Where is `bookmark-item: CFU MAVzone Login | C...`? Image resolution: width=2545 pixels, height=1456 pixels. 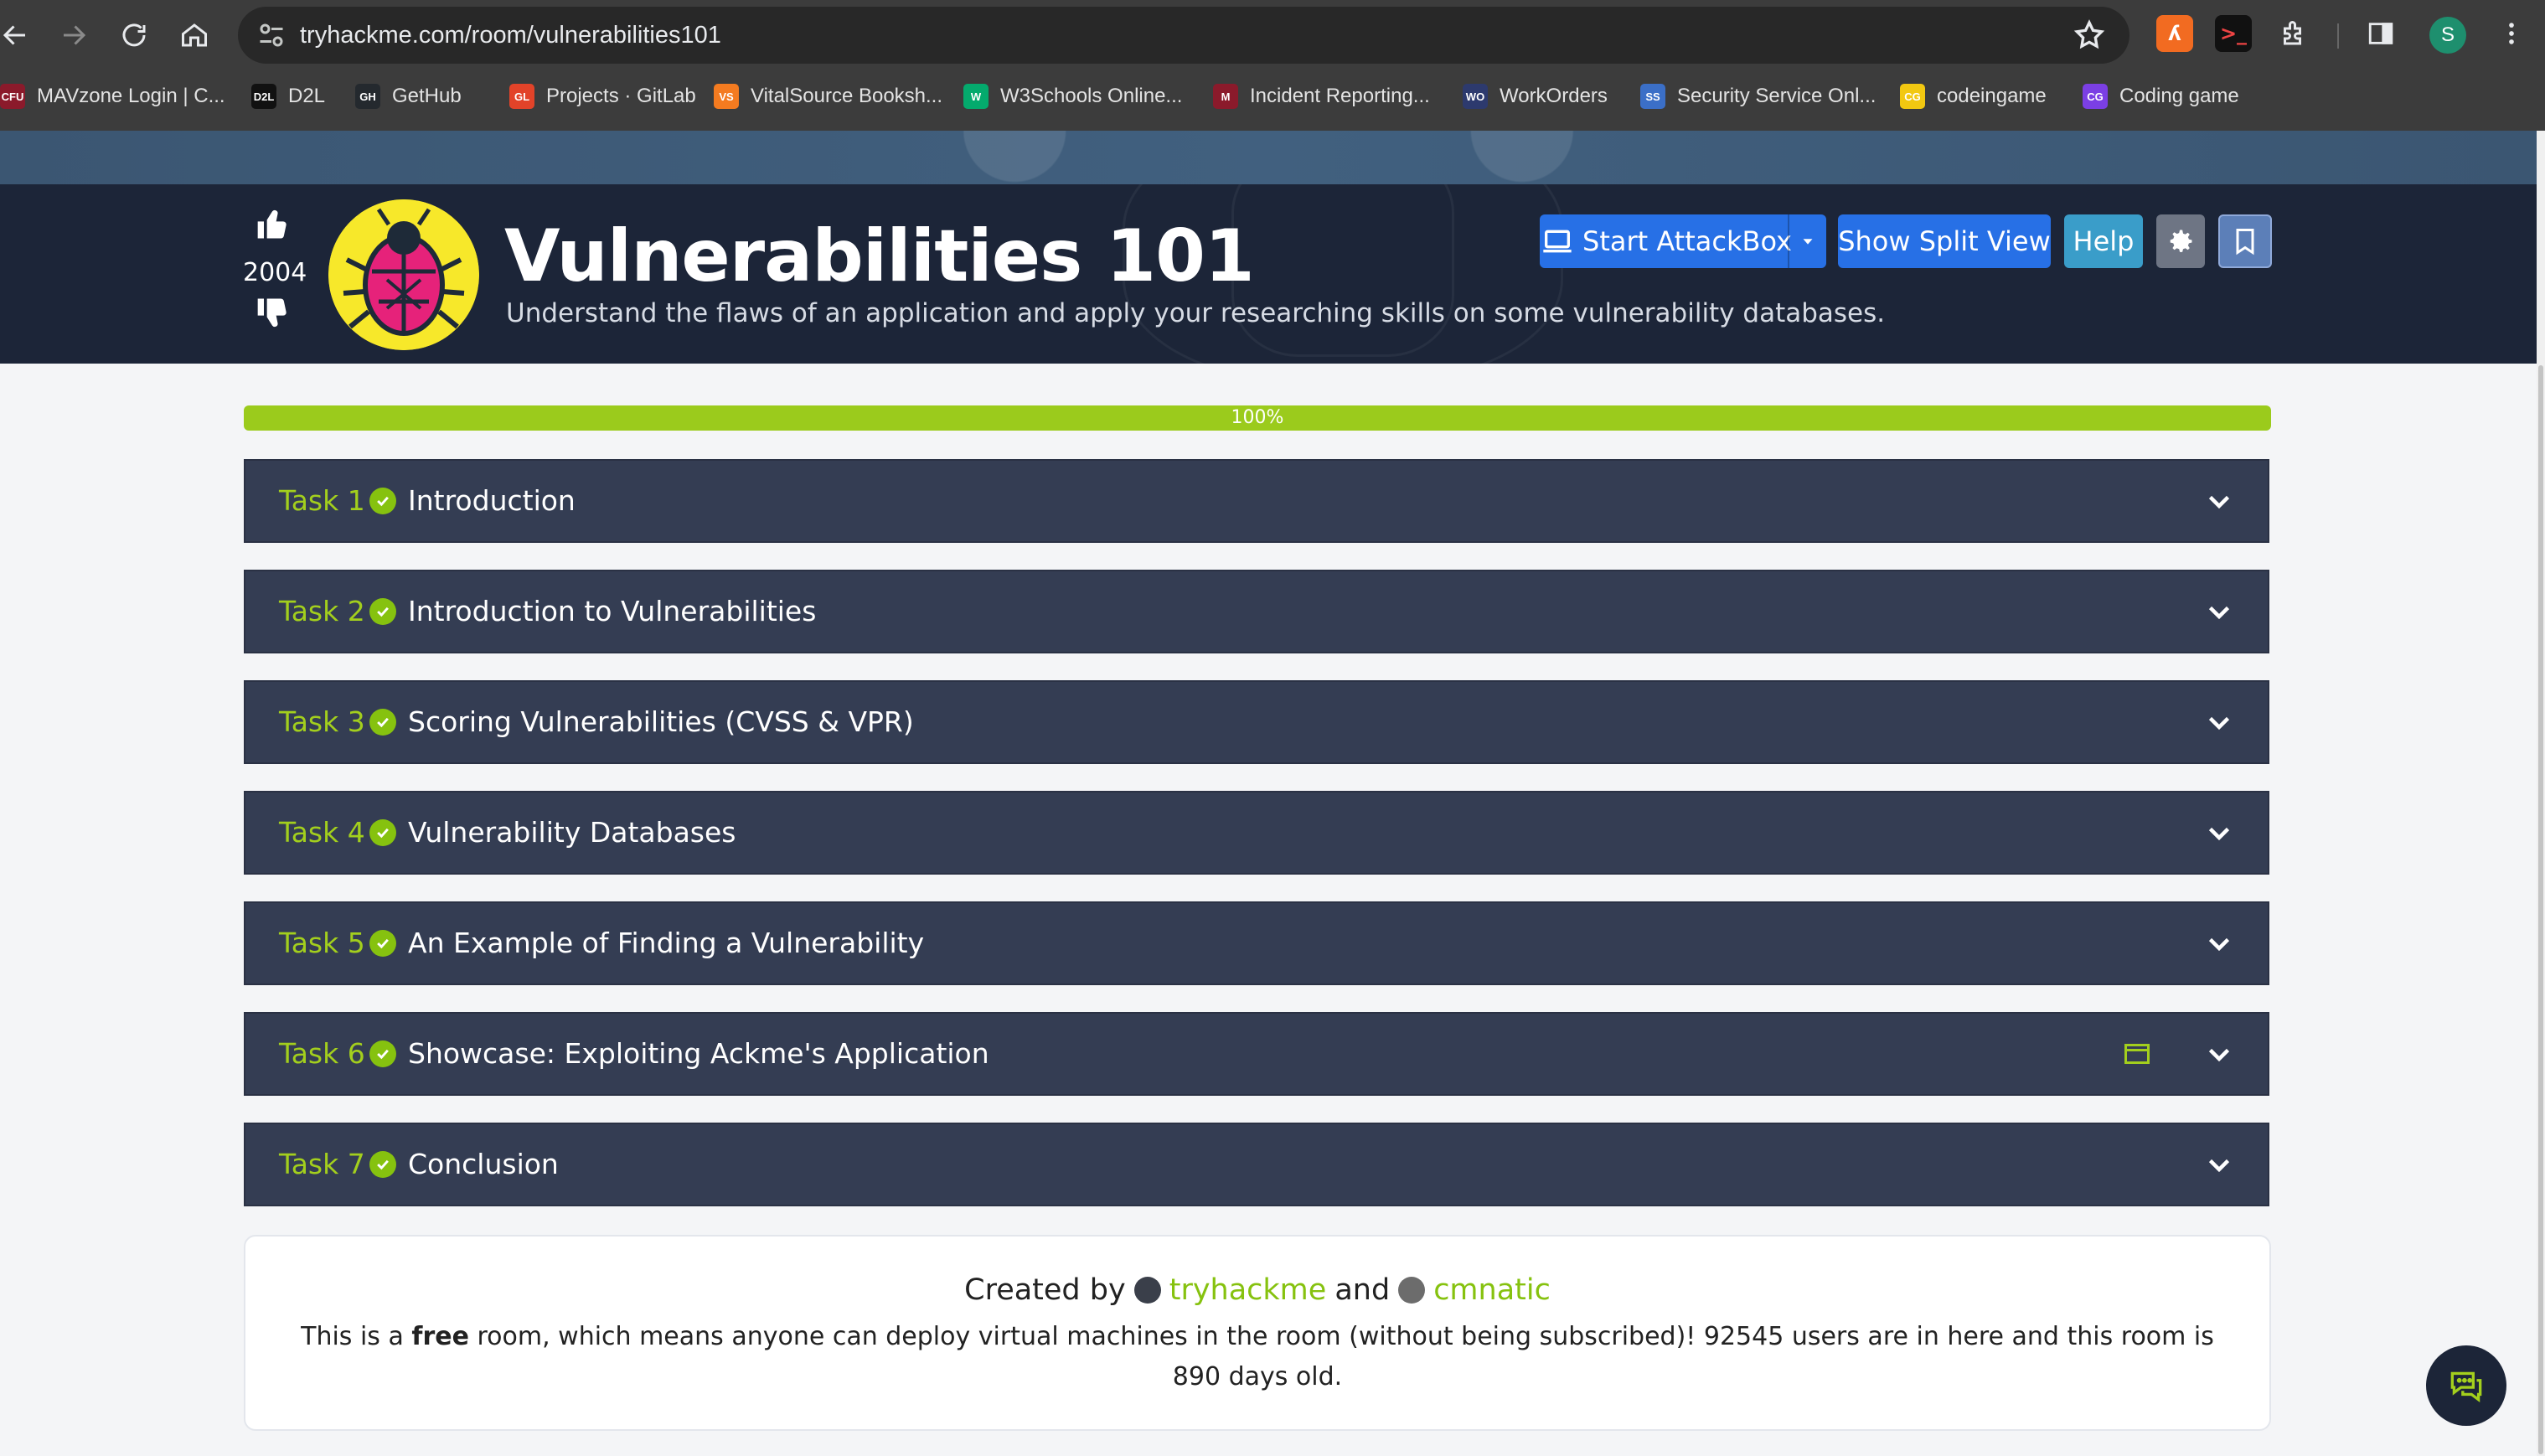
bookmark-item: CFU MAVzone Login | C... is located at coordinates (112, 96).